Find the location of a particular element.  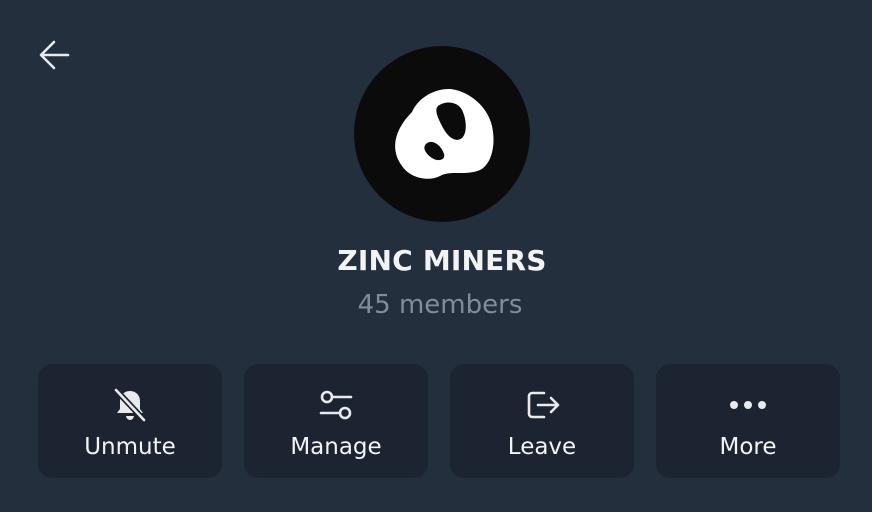

more-horizontal-icon is located at coordinates (748, 405).